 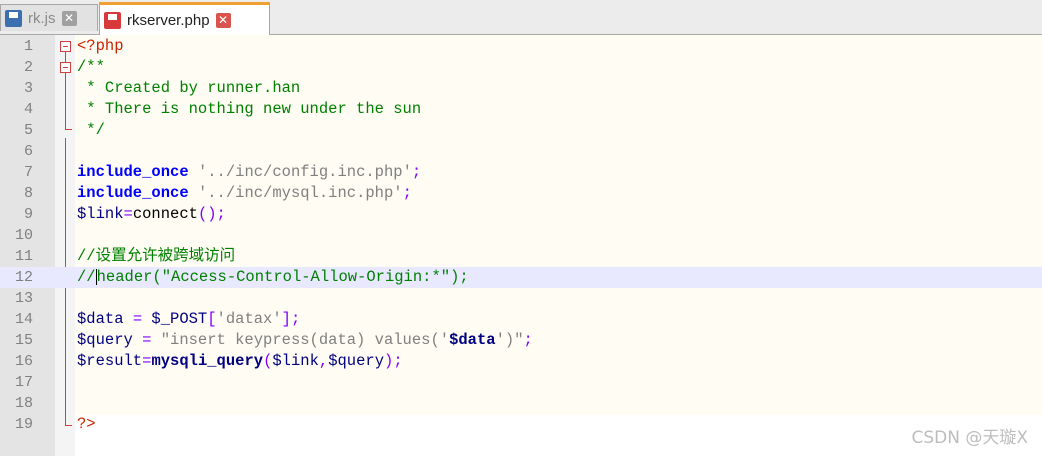 I want to click on code-token: ();, so click(x=211, y=214).